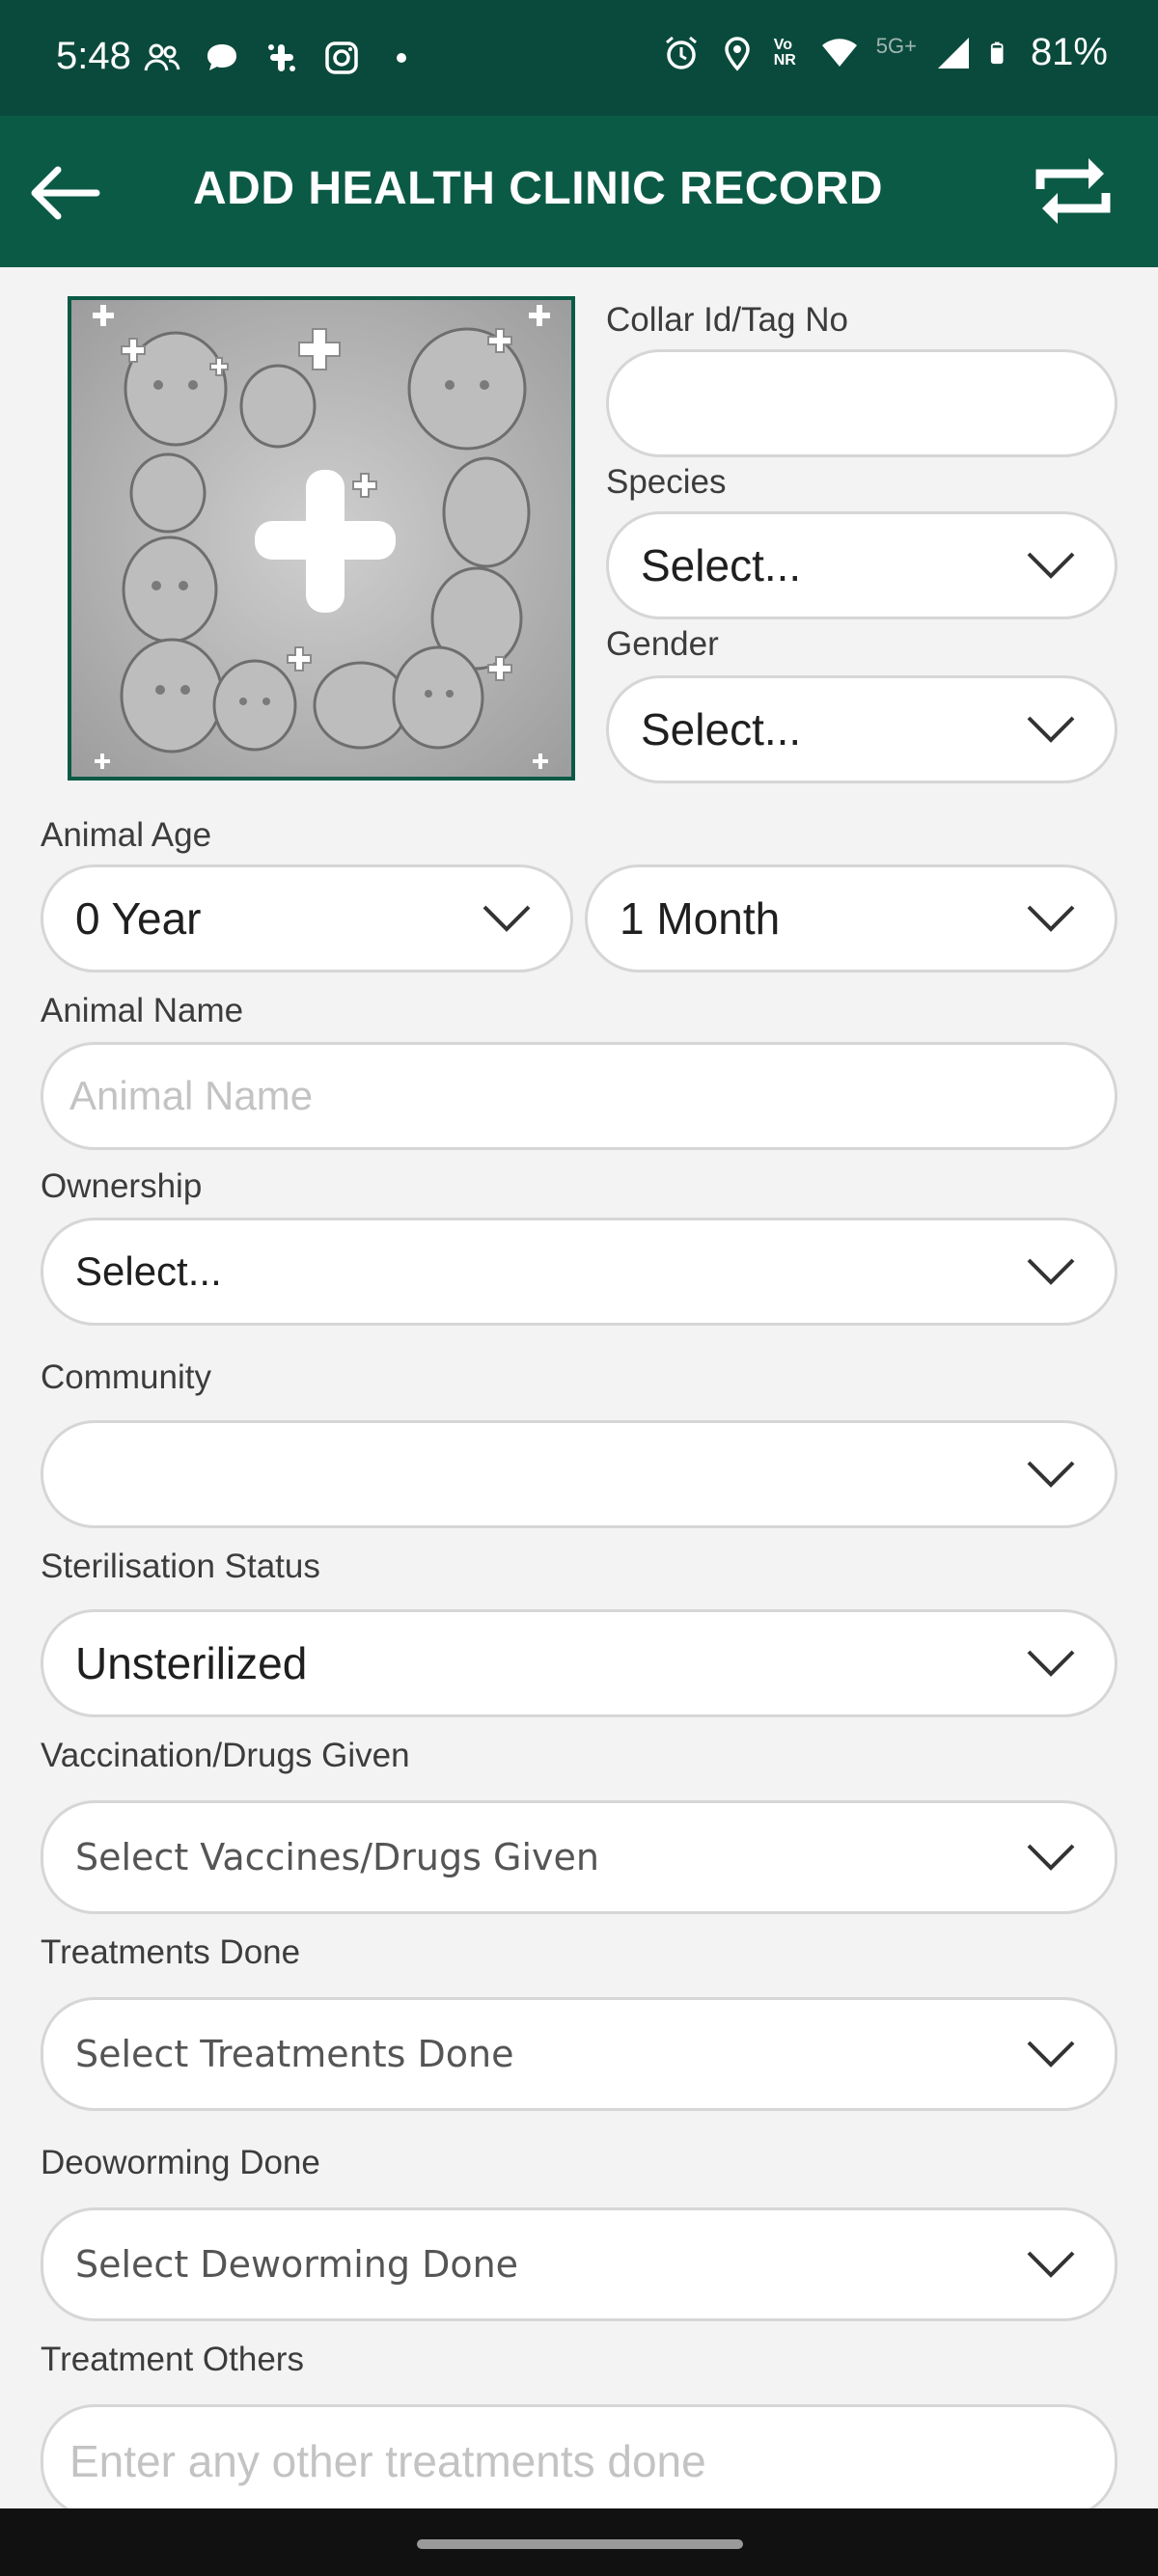 This screenshot has width=1158, height=2576. What do you see at coordinates (579, 2264) in the screenshot?
I see `deworming-done-multiselect: Select Deworming Done` at bounding box center [579, 2264].